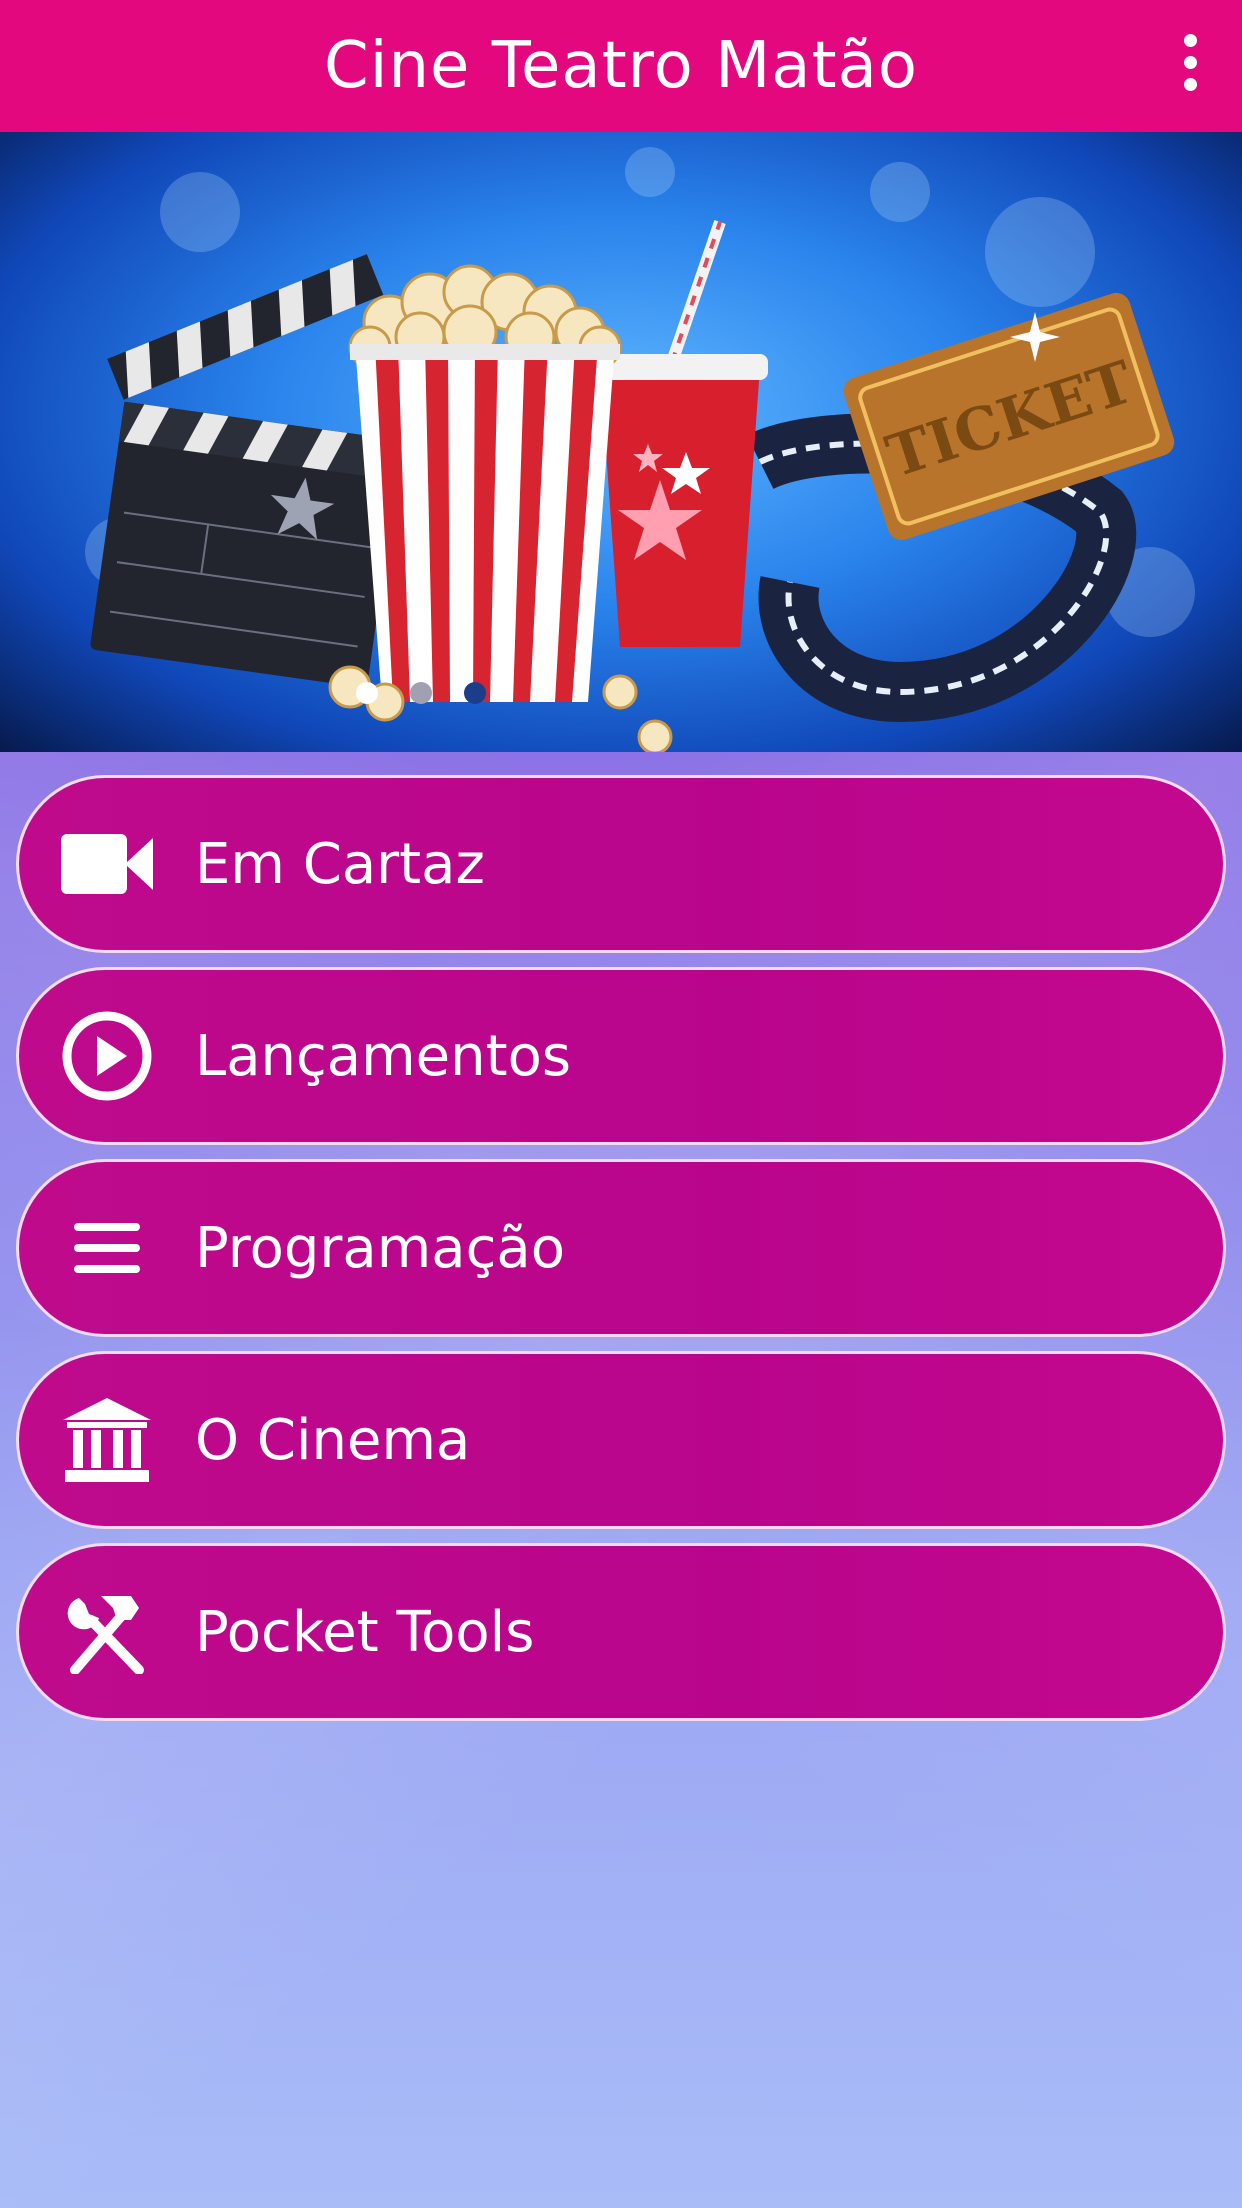  What do you see at coordinates (107, 1056) in the screenshot?
I see `play-circle-icon` at bounding box center [107, 1056].